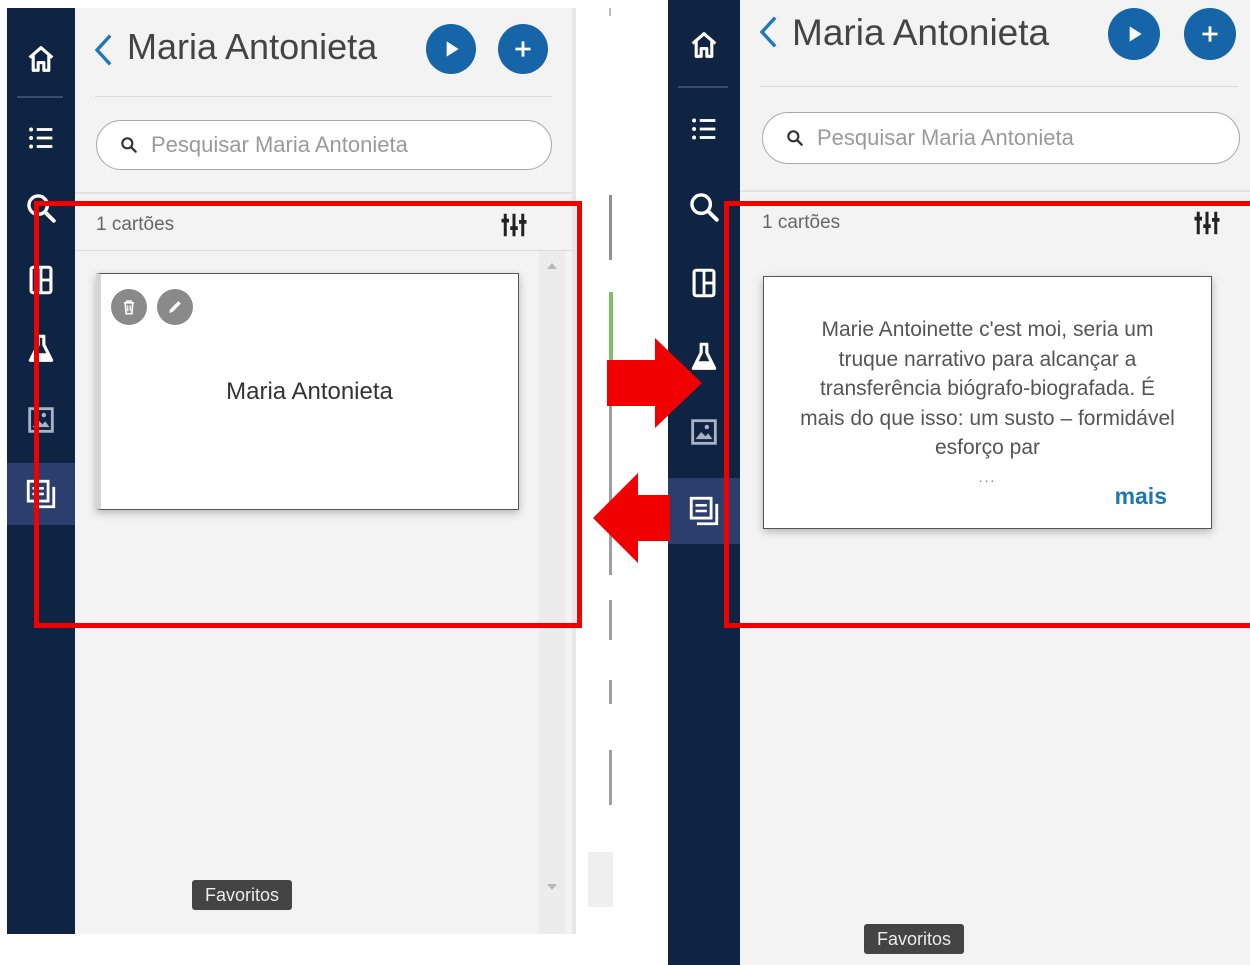 The width and height of the screenshot is (1250, 965). I want to click on arrow-right-icon, so click(654, 383).